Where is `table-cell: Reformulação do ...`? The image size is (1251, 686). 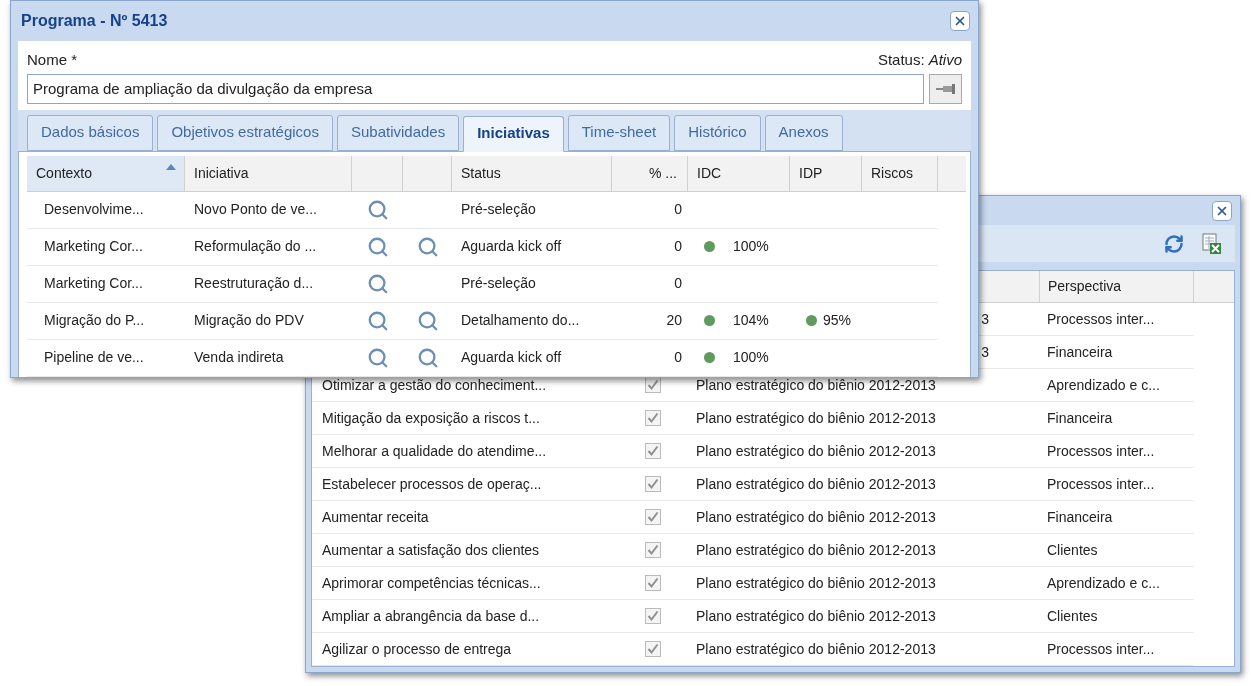
table-cell: Reformulação do ... is located at coordinates (255, 246).